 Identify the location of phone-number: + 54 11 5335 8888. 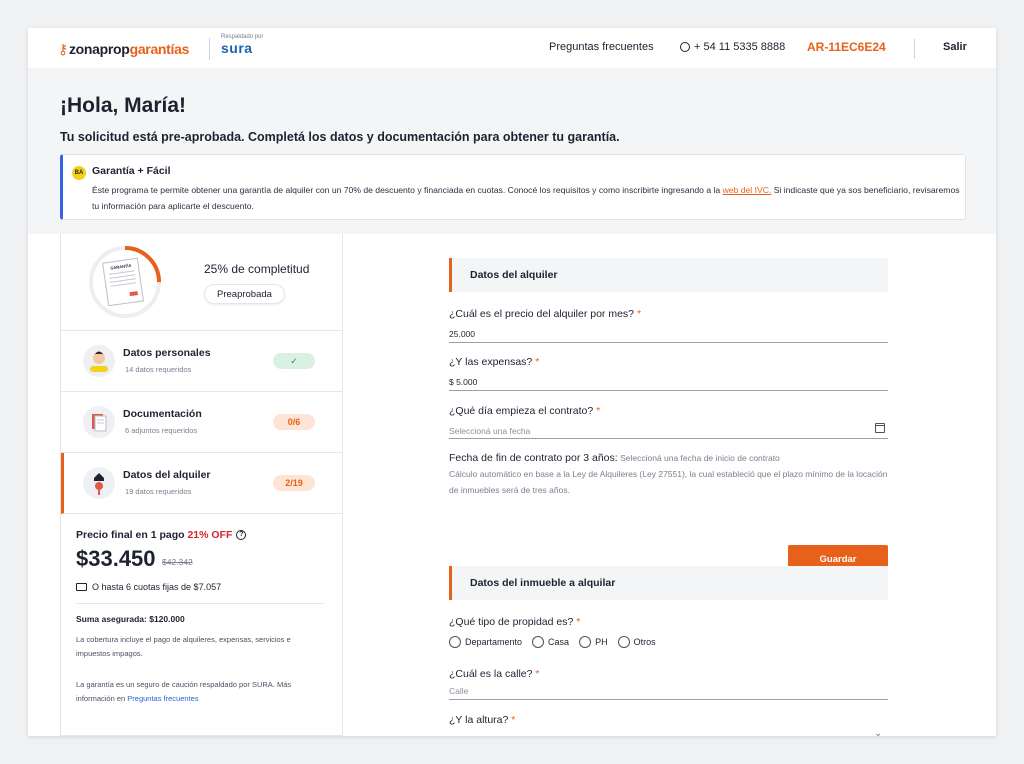
(740, 47).